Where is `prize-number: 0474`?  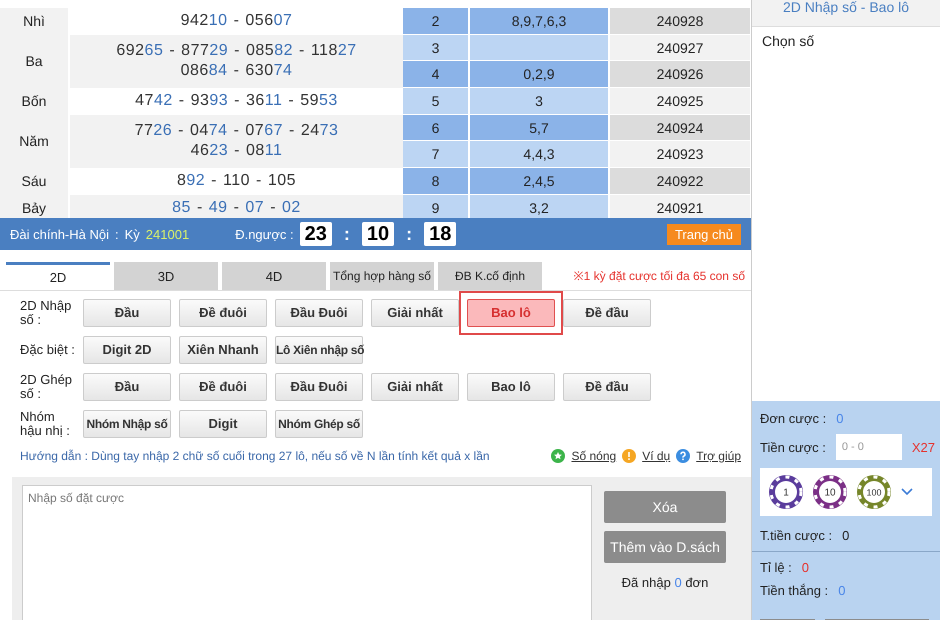
prize-number: 0474 is located at coordinates (209, 131).